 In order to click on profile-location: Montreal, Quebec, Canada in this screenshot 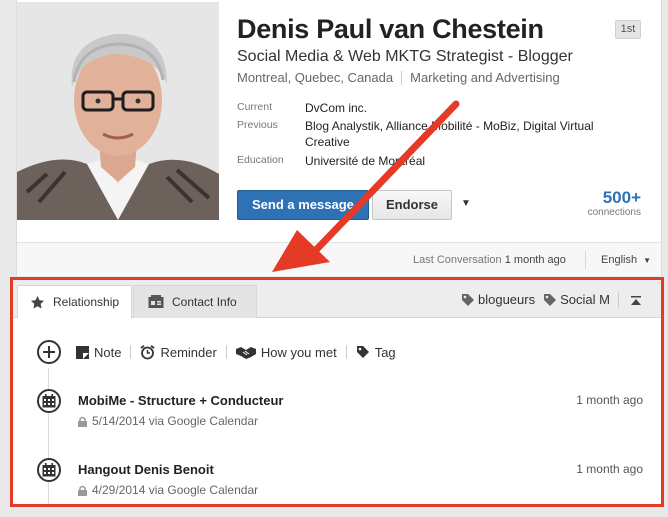, I will do `click(315, 77)`.